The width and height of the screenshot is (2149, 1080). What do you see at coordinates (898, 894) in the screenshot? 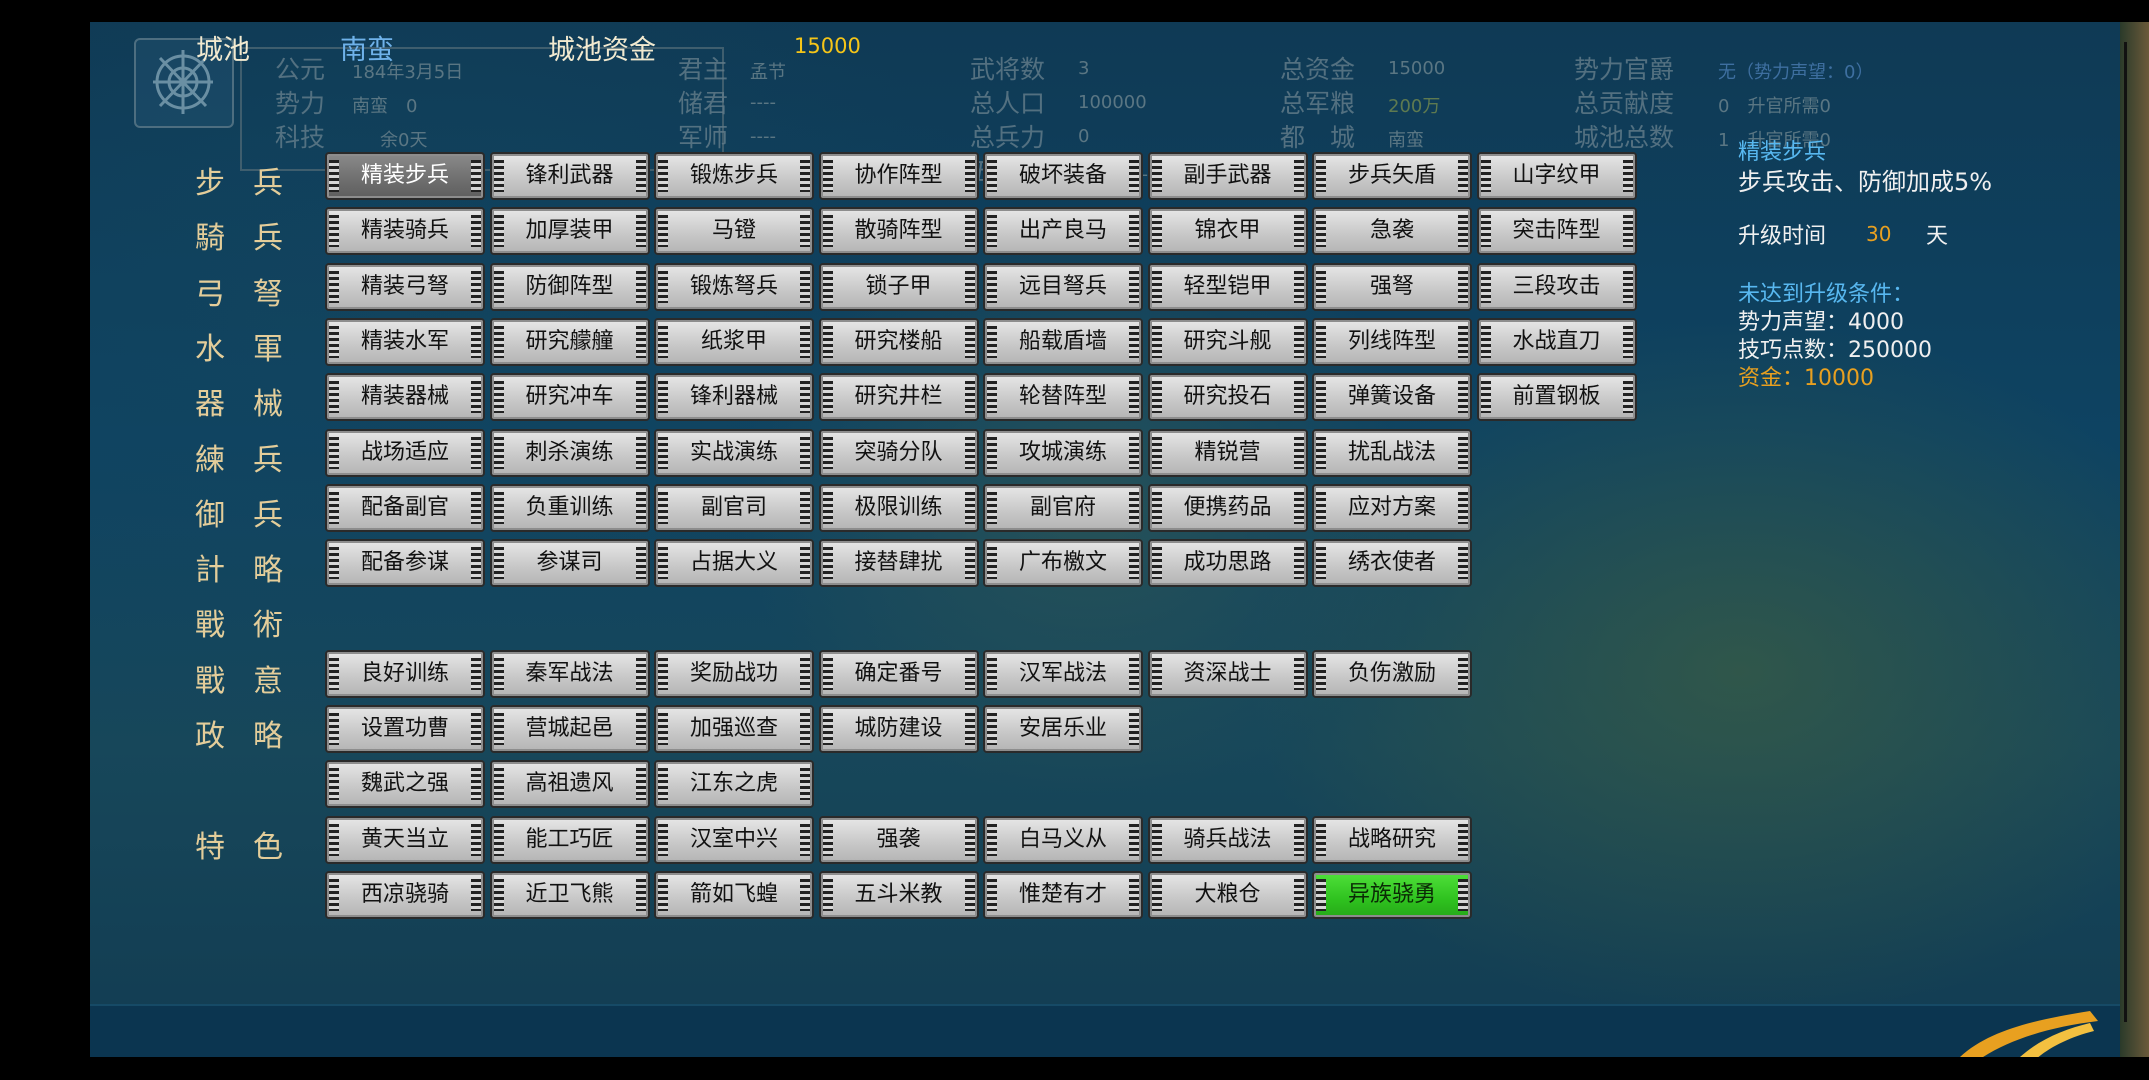
I see `upgrade-button: 五斗米教` at bounding box center [898, 894].